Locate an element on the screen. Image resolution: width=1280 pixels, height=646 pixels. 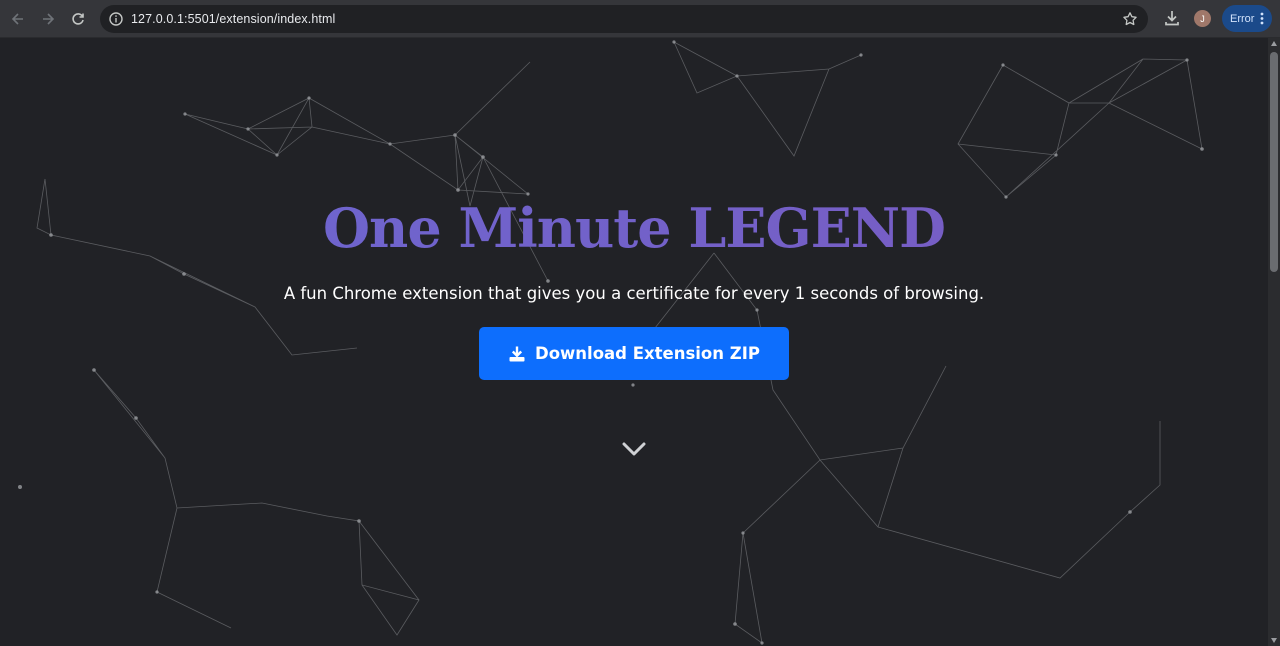
profile-avatar: J is located at coordinates (1202, 18).